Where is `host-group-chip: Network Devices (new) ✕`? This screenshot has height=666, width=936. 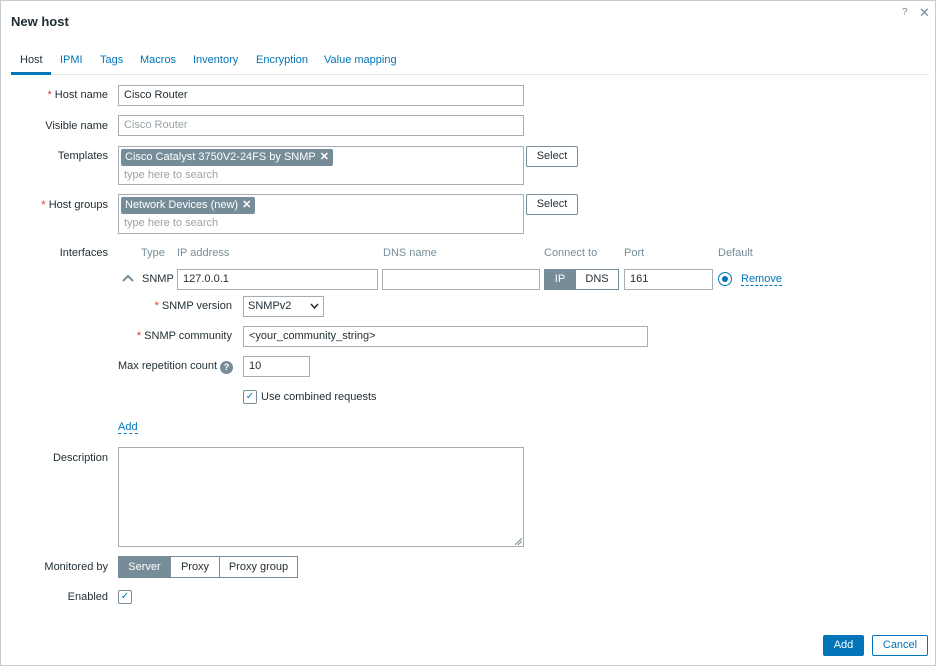 host-group-chip: Network Devices (new) ✕ is located at coordinates (188, 205).